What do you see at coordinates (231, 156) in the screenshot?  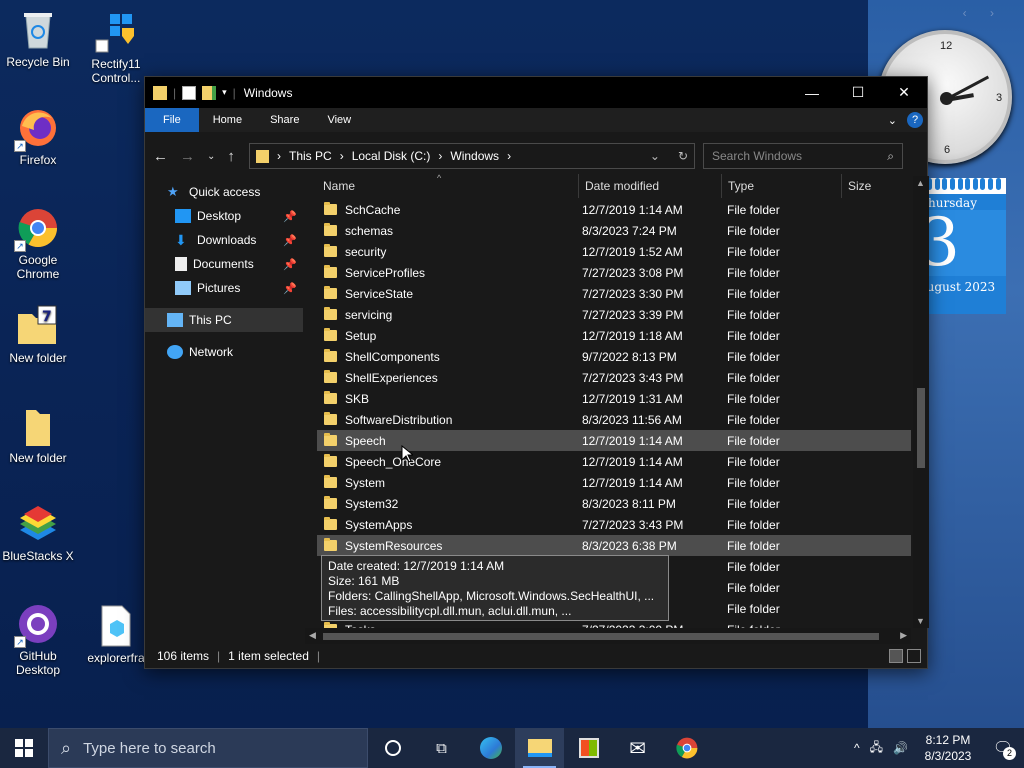 I see `up-button: ↑` at bounding box center [231, 156].